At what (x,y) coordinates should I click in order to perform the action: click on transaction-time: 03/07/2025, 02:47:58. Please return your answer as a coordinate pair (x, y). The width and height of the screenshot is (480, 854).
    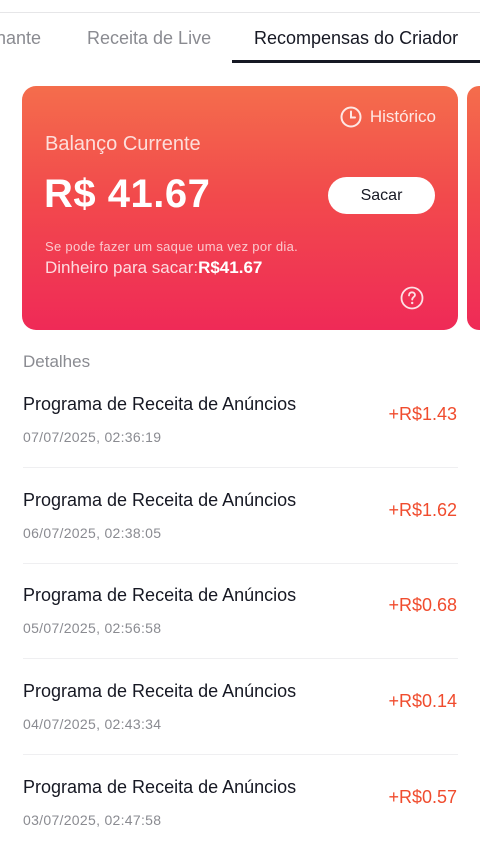
    Looking at the image, I should click on (92, 820).